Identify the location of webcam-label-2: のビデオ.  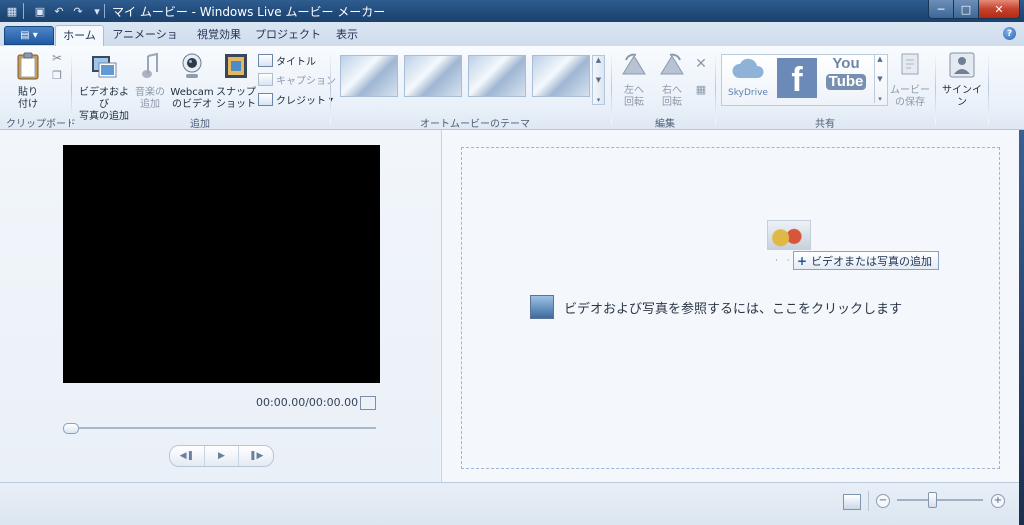
(192, 104).